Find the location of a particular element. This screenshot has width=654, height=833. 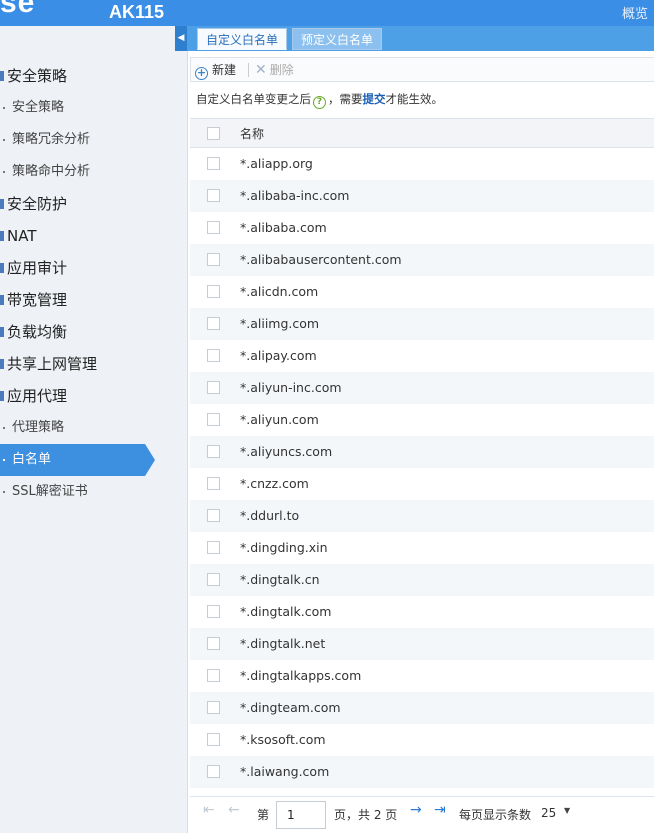

next-page-icon: → is located at coordinates (416, 810).